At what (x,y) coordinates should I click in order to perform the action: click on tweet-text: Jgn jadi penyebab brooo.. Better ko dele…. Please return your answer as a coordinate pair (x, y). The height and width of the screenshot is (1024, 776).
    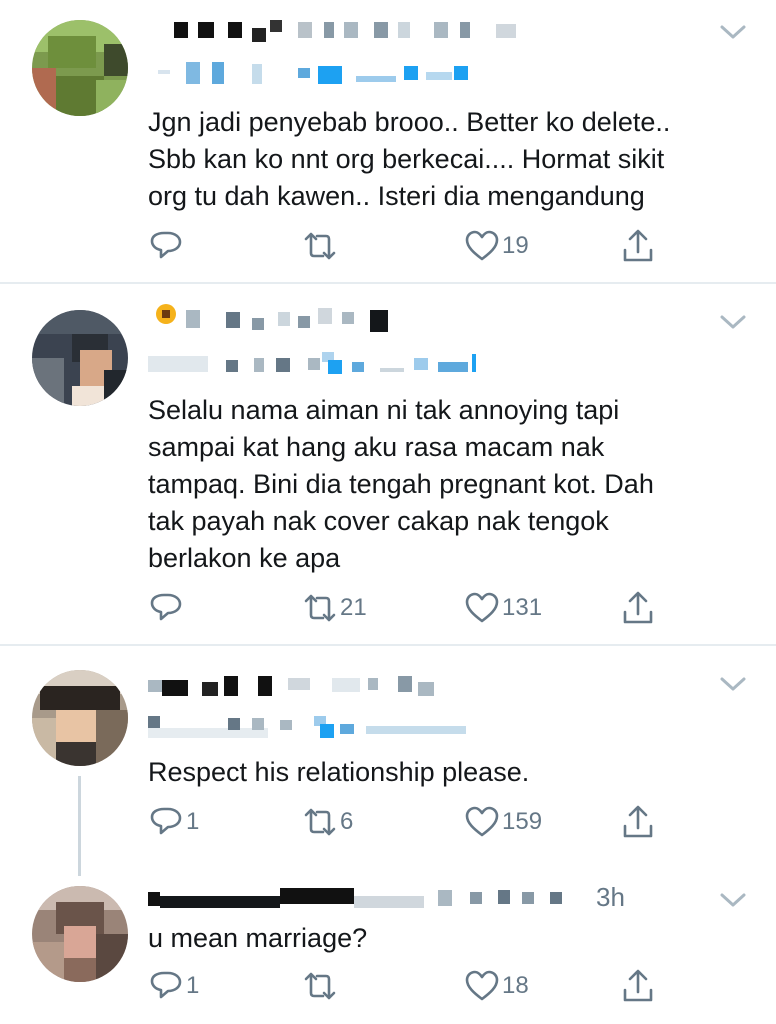
    Looking at the image, I should click on (448, 159).